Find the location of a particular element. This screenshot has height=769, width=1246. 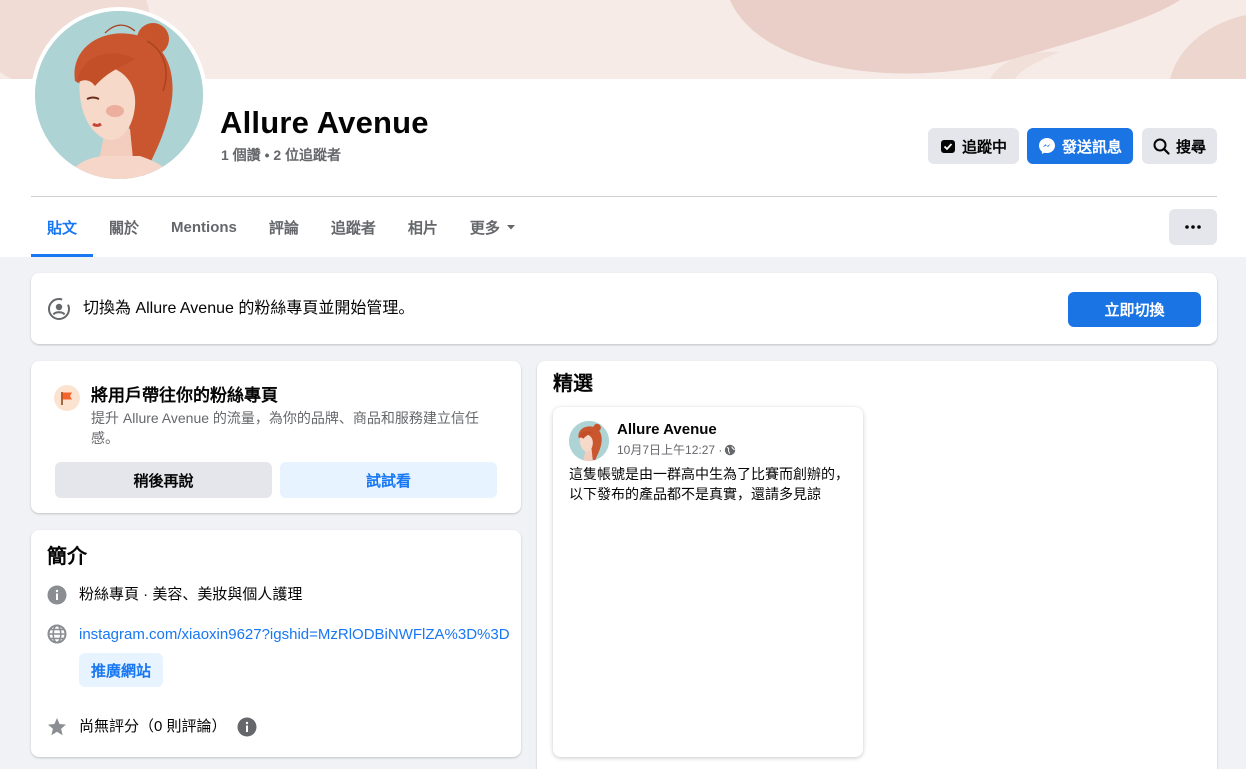

intro-rating-row: 尚無評分（0 則評論） is located at coordinates (152, 727).